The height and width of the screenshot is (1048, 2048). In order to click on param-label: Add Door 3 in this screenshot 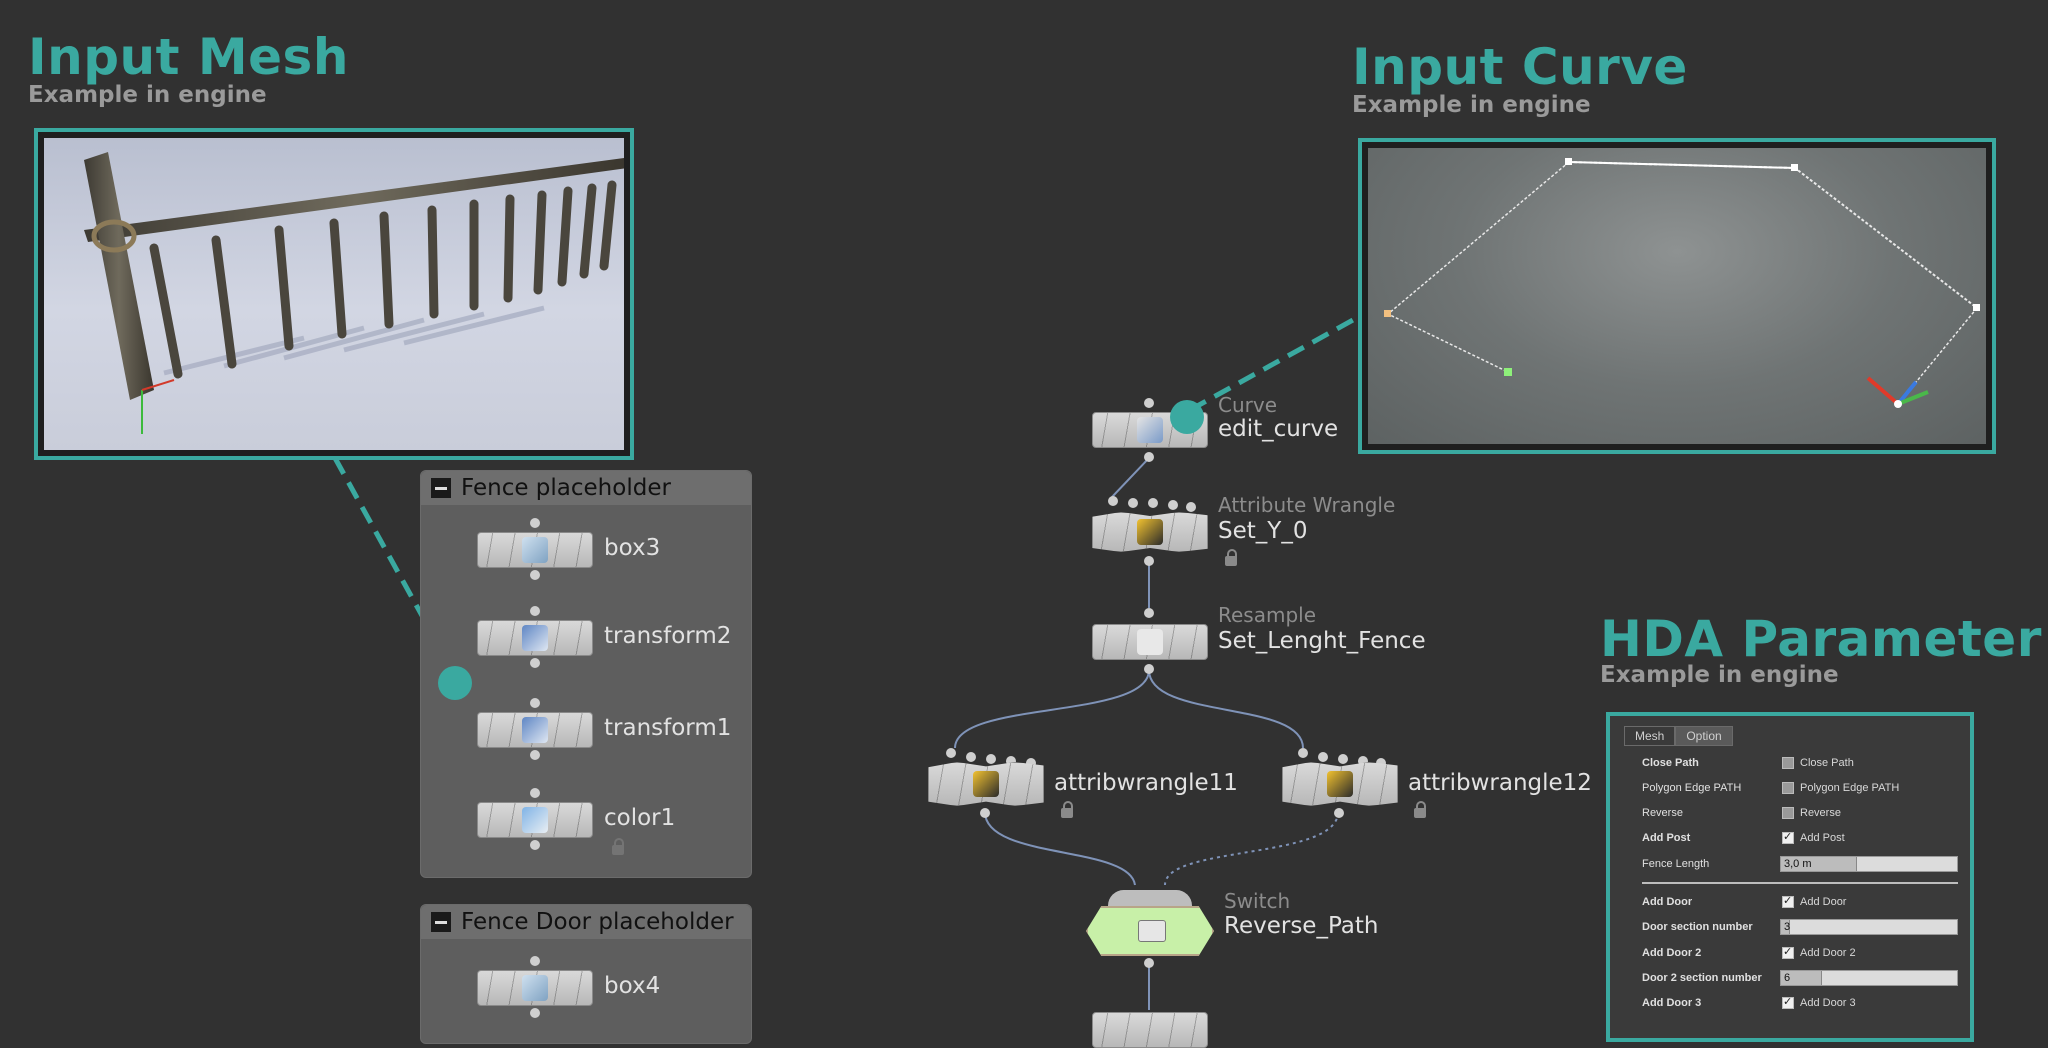, I will do `click(1672, 1003)`.